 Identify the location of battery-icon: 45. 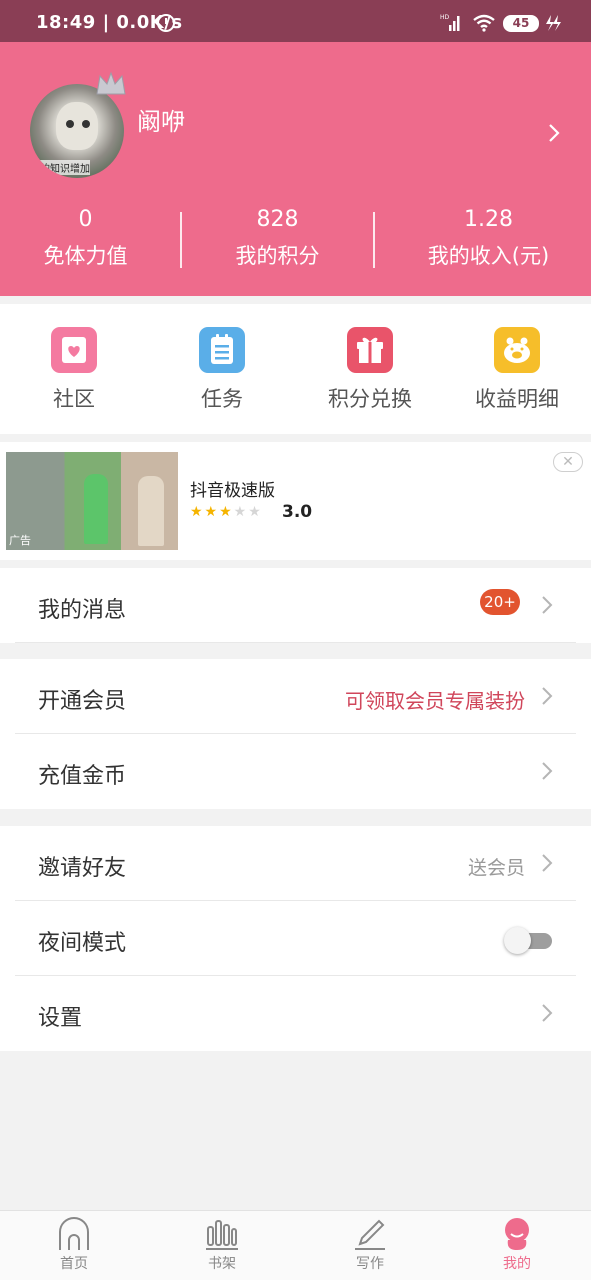
(521, 23).